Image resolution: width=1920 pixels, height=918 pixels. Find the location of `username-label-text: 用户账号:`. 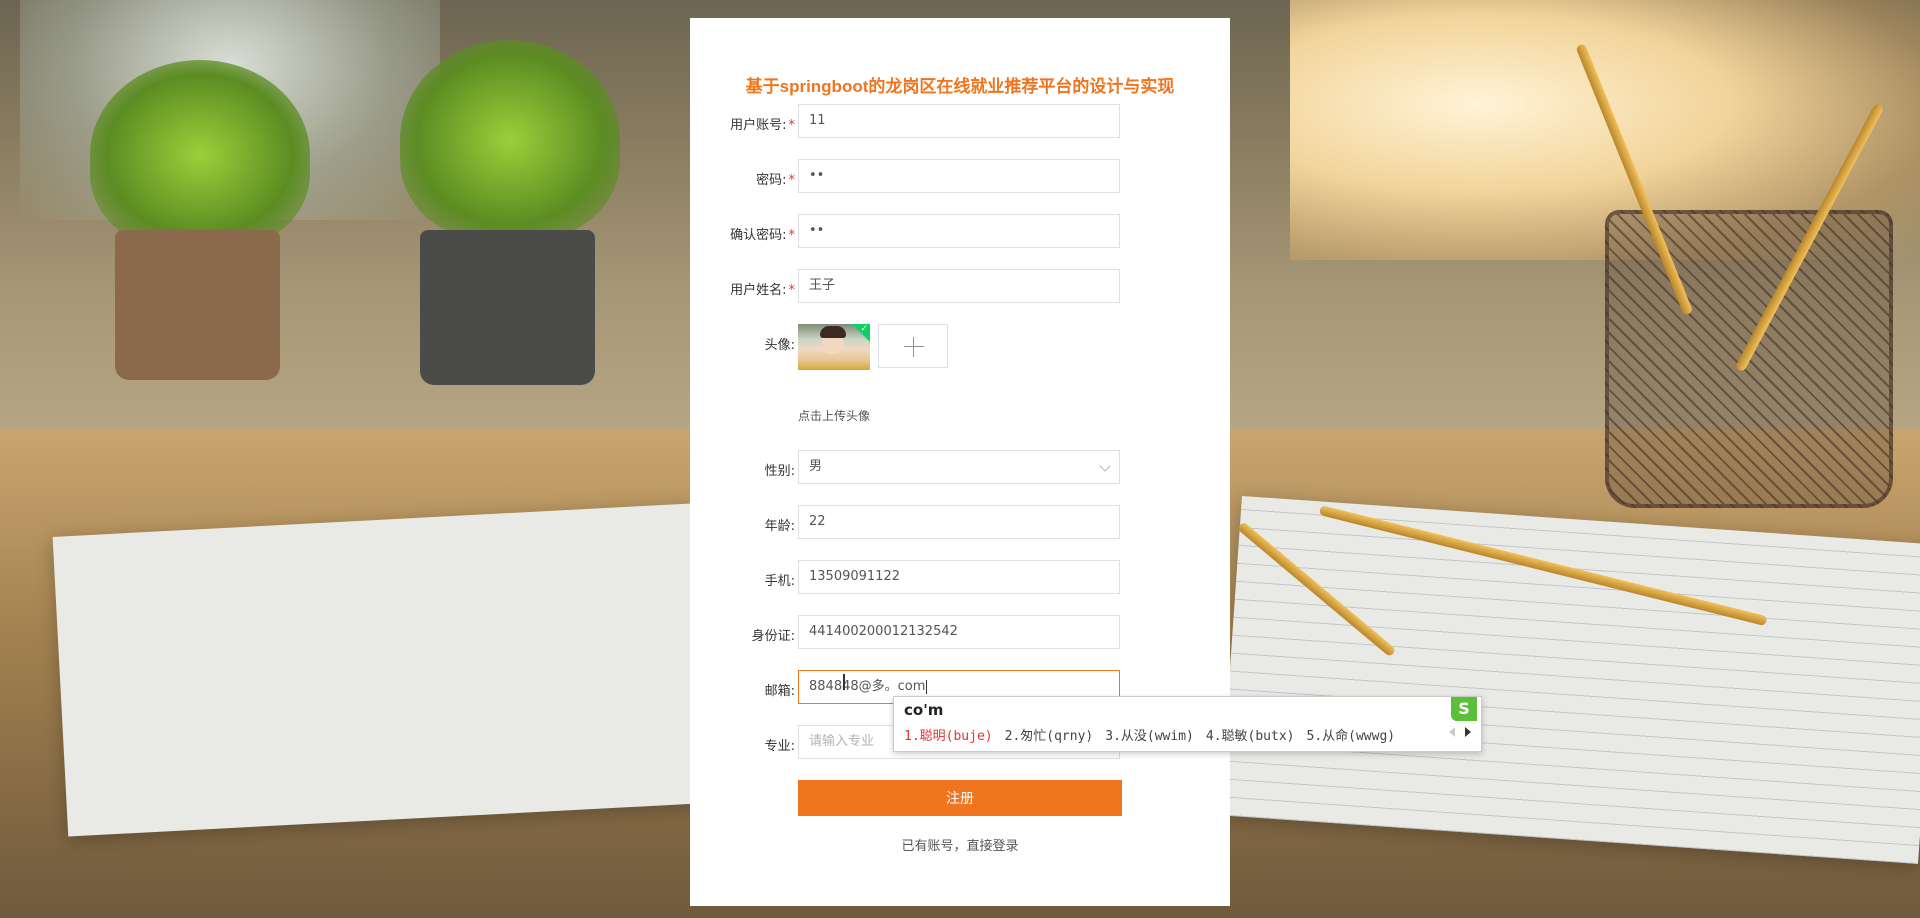

username-label-text: 用户账号: is located at coordinates (758, 125).